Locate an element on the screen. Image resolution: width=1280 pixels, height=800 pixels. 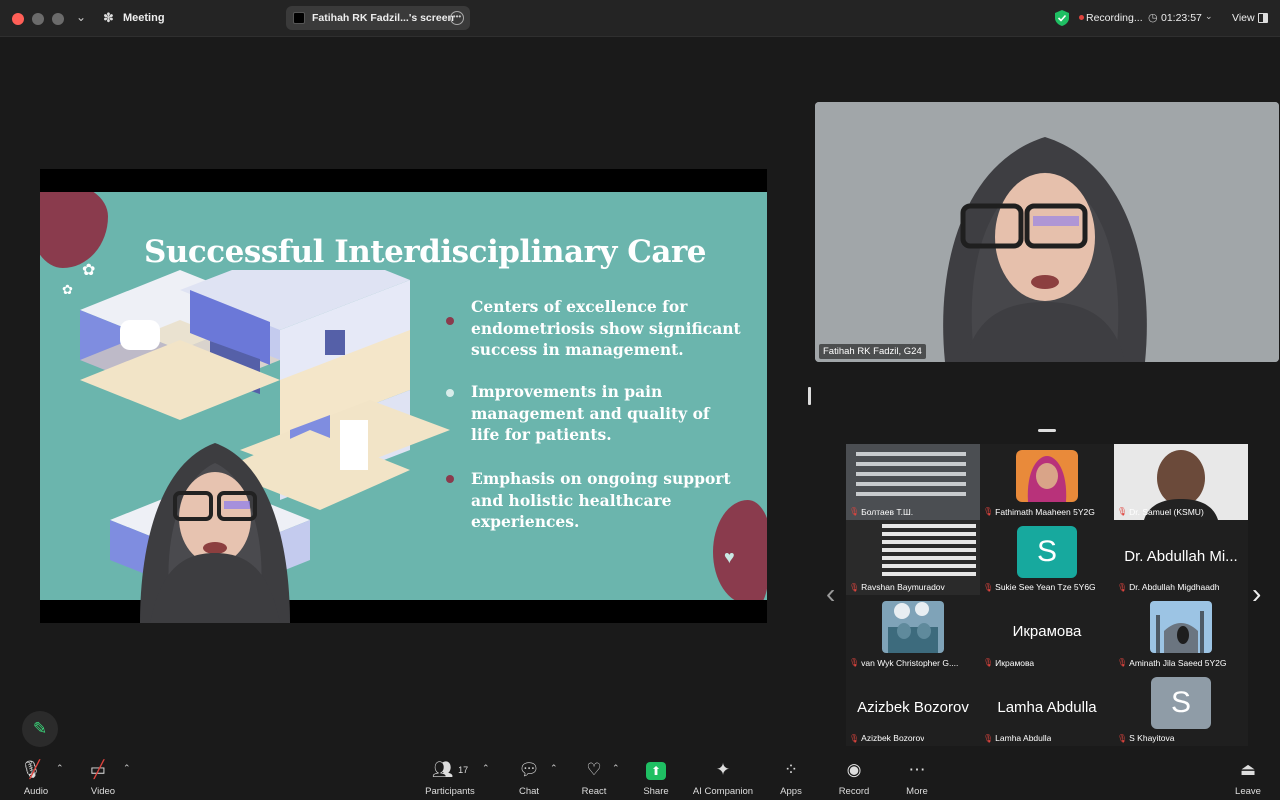
participants-button: 👥︎ 17 Participants is located at coordinates (450, 777).